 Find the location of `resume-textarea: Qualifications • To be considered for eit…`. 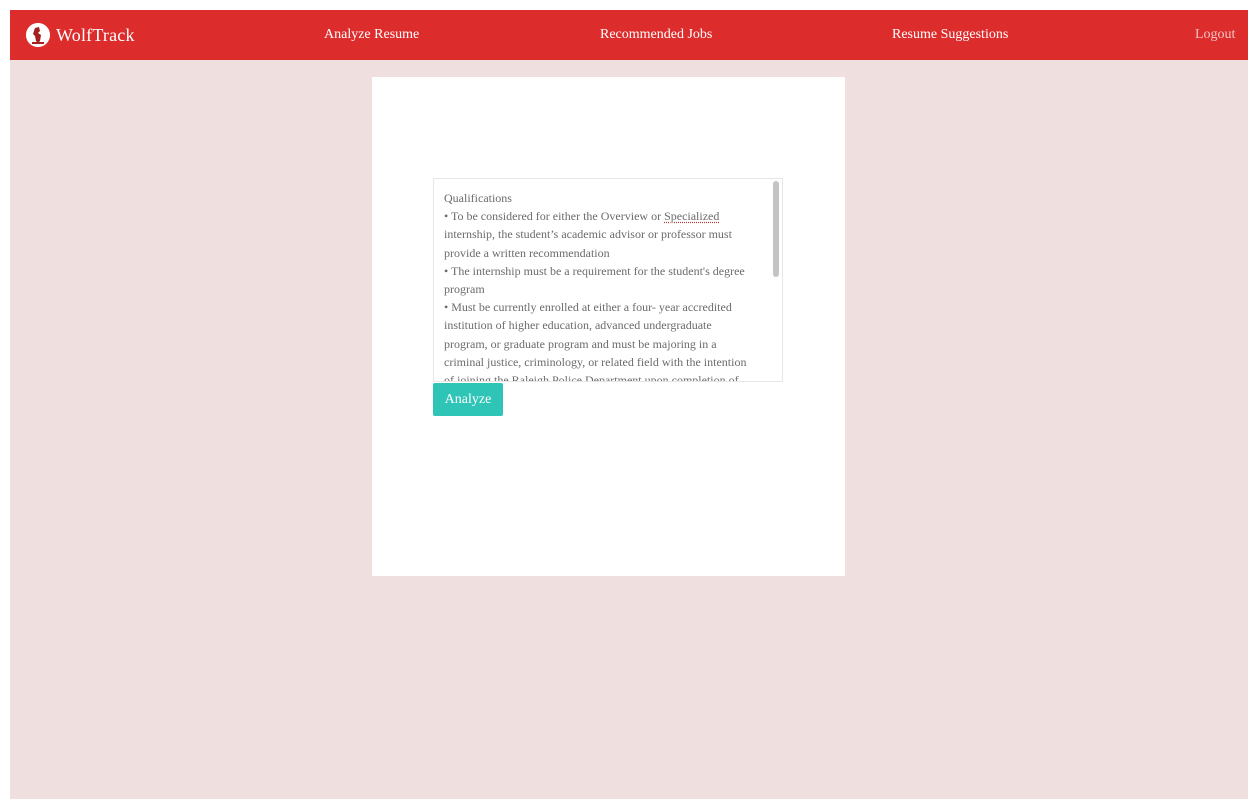

resume-textarea: Qualifications • To be considered for eit… is located at coordinates (603, 285).